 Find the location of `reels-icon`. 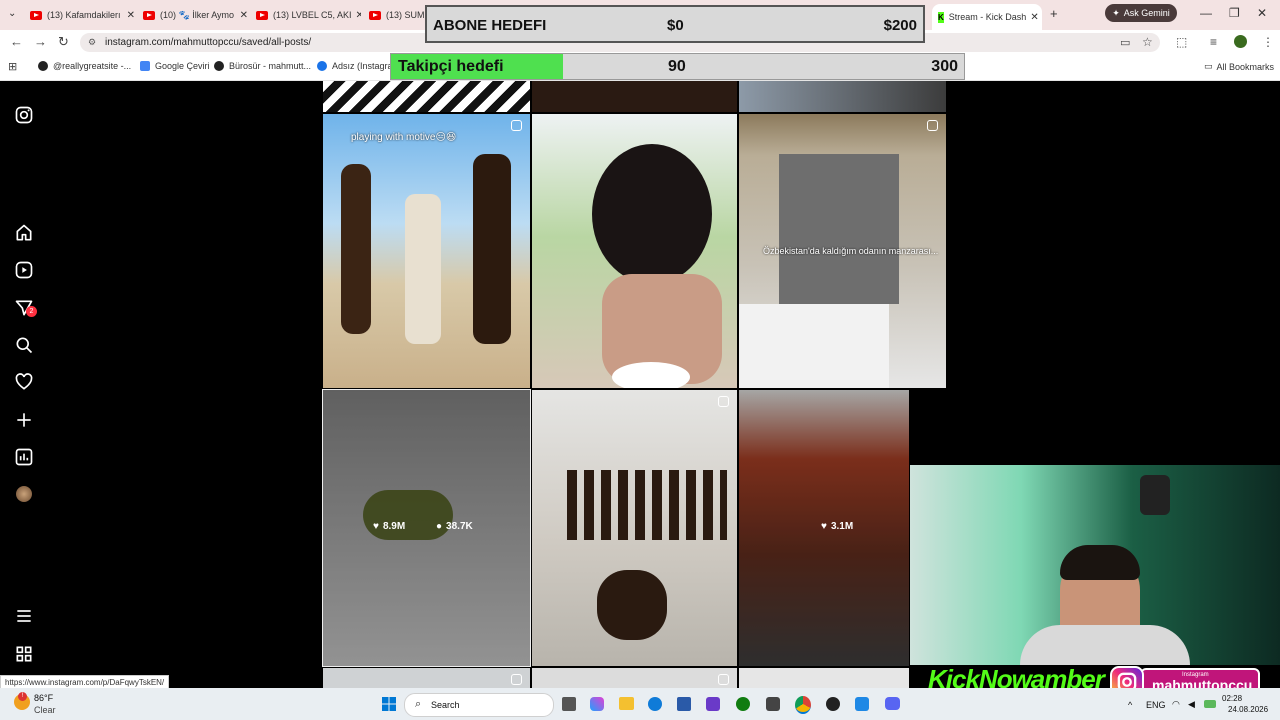

reels-icon is located at coordinates (24, 270).